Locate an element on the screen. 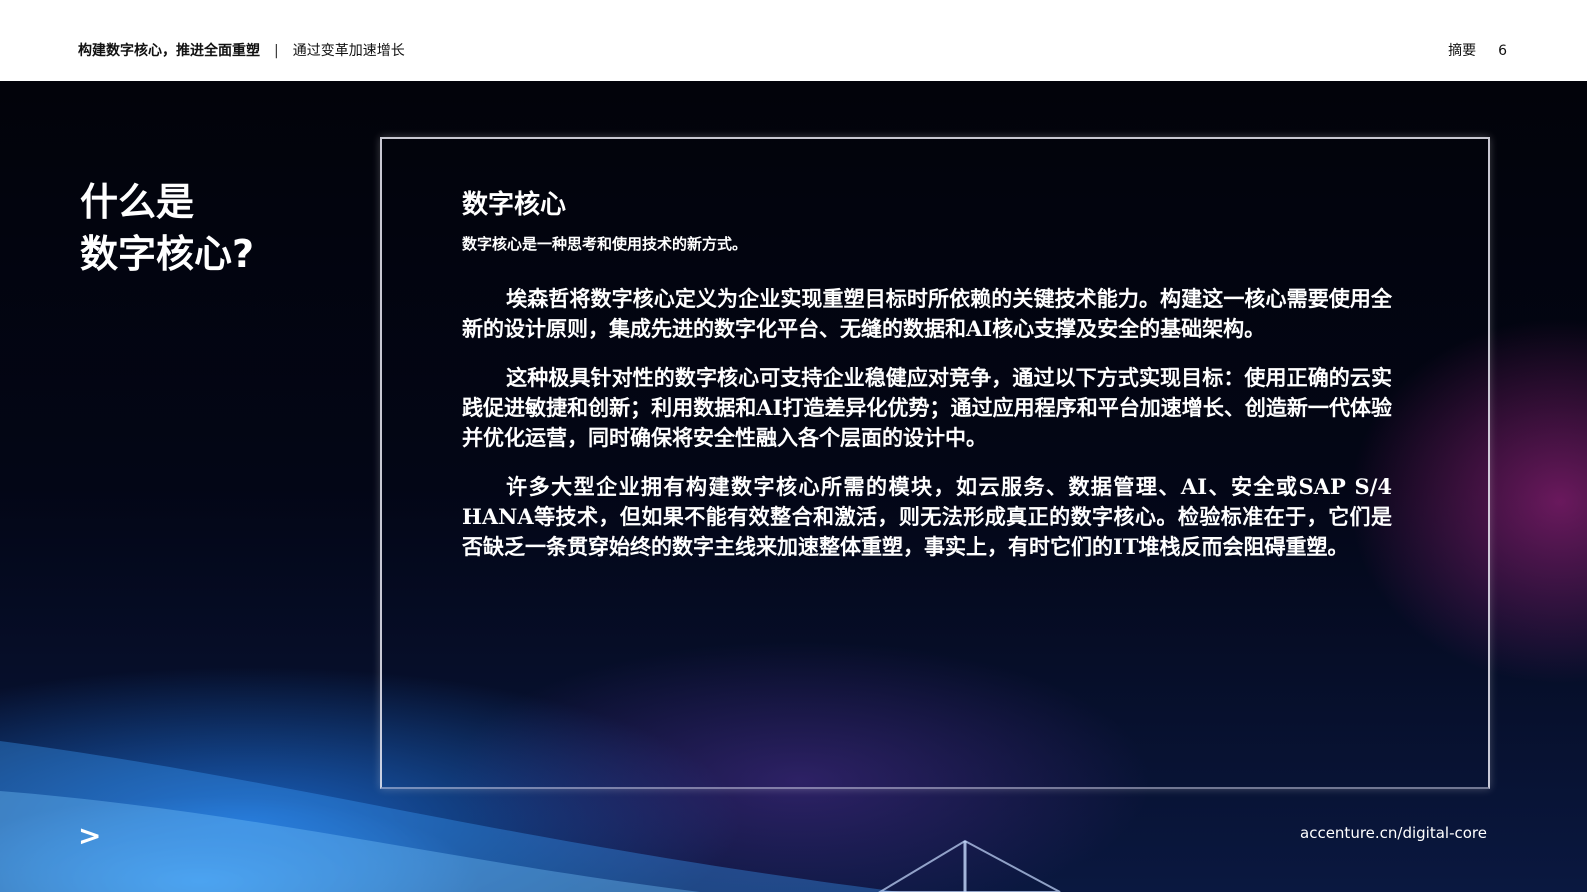 The image size is (1587, 892). title-line-2: 数字核心? is located at coordinates (167, 254).